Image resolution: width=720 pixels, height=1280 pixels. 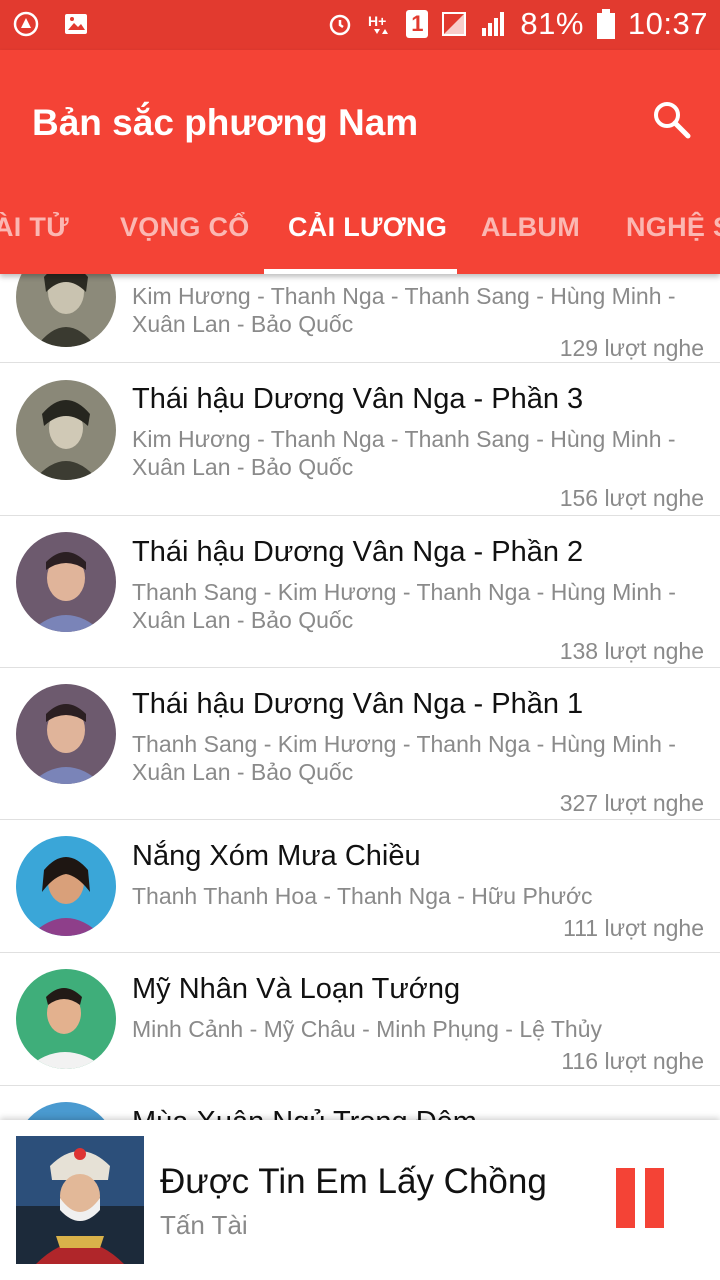 I want to click on battery-percent: 81%, so click(x=552, y=23).